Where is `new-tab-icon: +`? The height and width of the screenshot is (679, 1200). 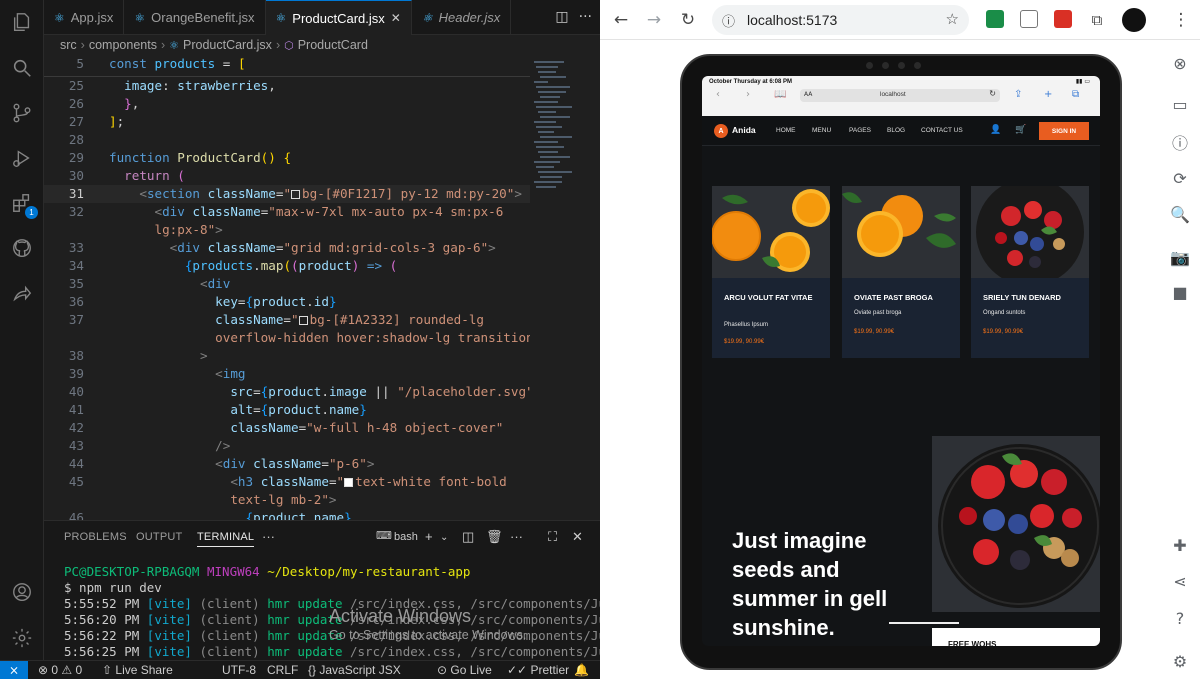 new-tab-icon: + is located at coordinates (1048, 94).